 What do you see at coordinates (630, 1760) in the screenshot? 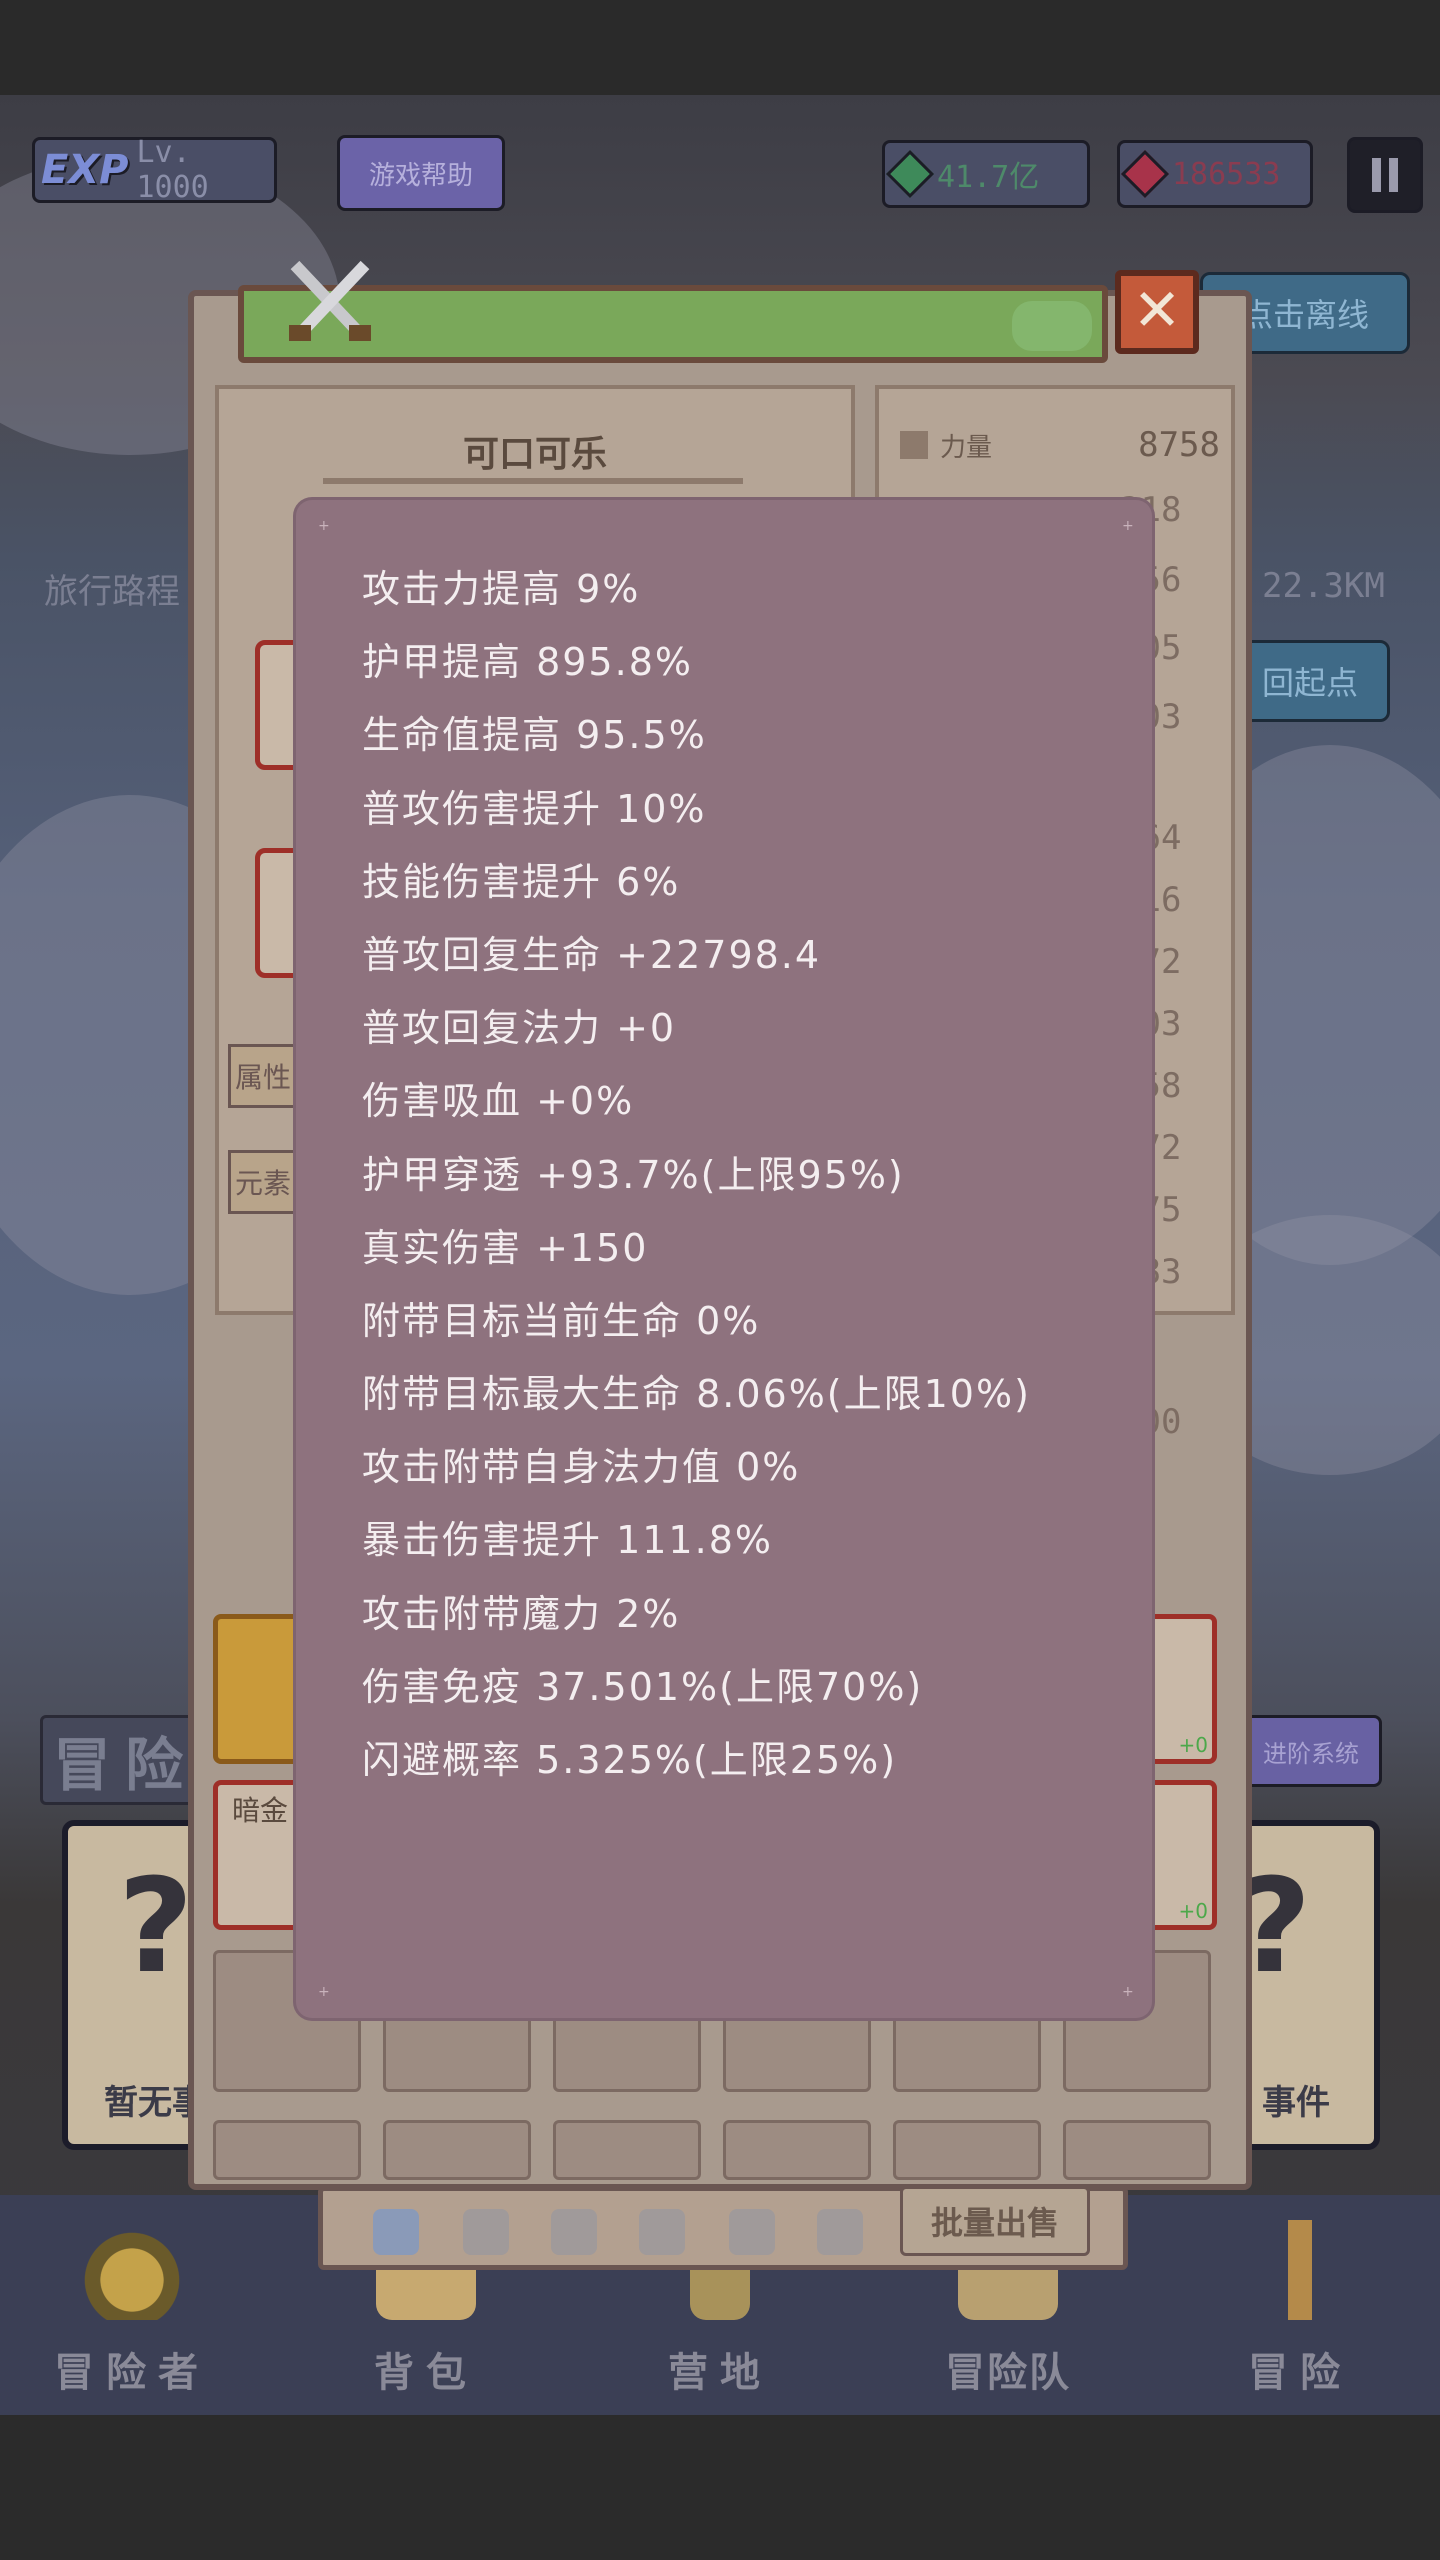
I see `tooltip-line: 闪避概率 5.325%(上限25%)` at bounding box center [630, 1760].